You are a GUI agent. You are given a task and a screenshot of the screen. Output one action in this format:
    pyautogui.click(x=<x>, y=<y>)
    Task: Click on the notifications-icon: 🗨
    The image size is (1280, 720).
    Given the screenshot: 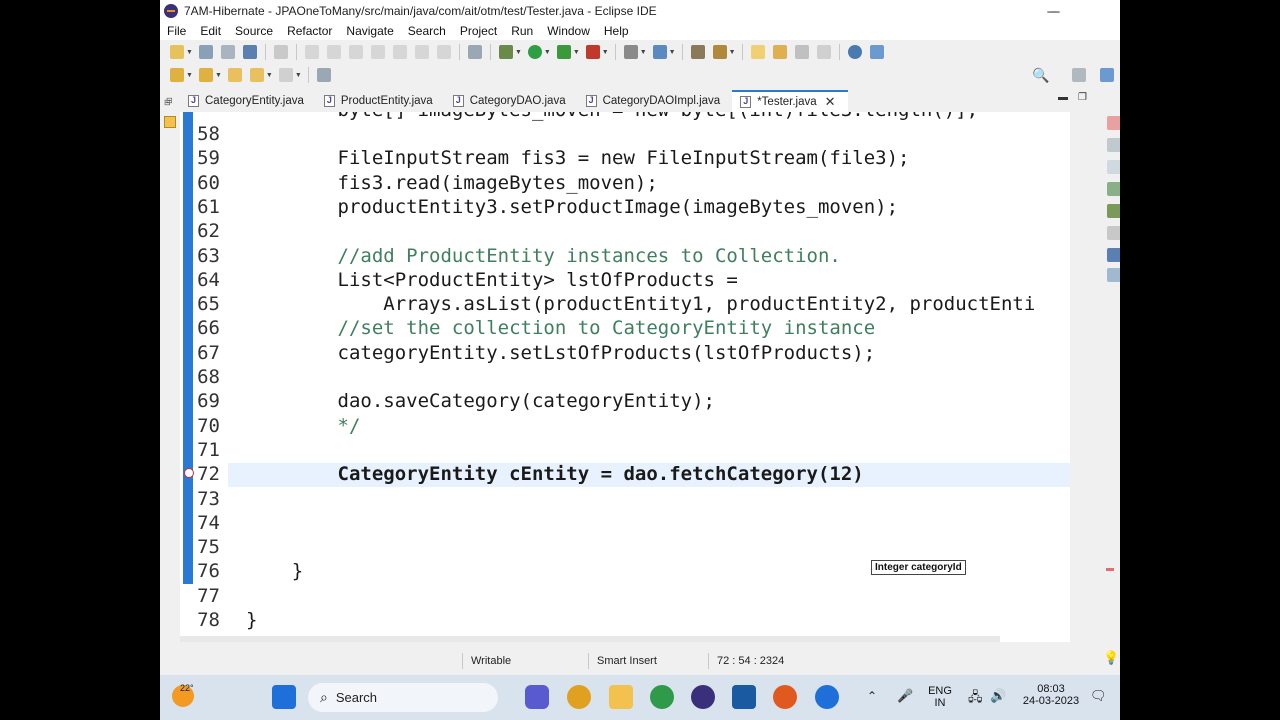 What is the action you would take?
    pyautogui.click(x=1098, y=696)
    